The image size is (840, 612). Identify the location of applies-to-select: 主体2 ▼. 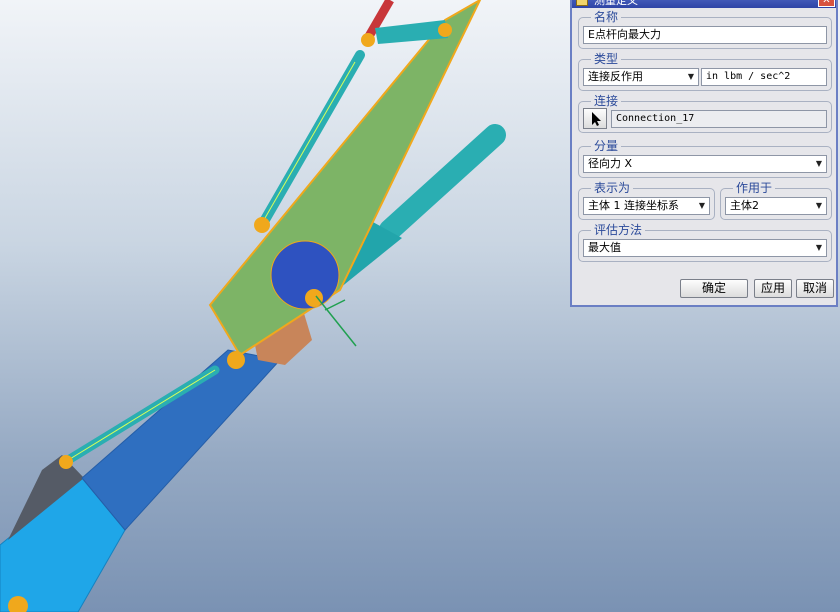
(776, 206).